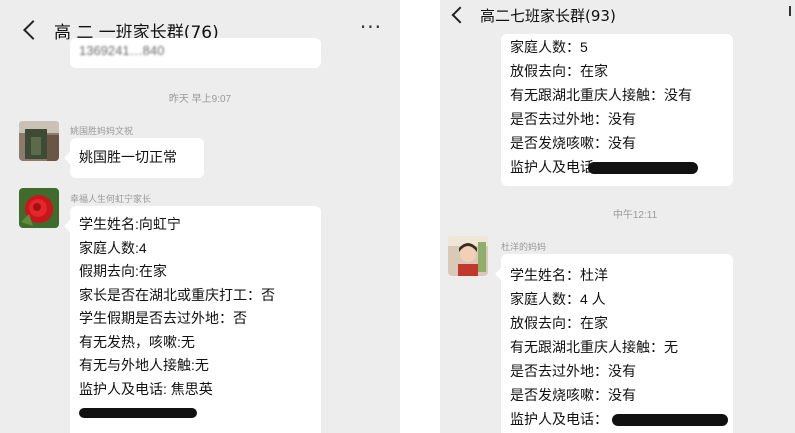 Image resolution: width=795 pixels, height=433 pixels. Describe the element at coordinates (524, 248) in the screenshot. I see `sender-name: 杜洋的妈妈` at that location.